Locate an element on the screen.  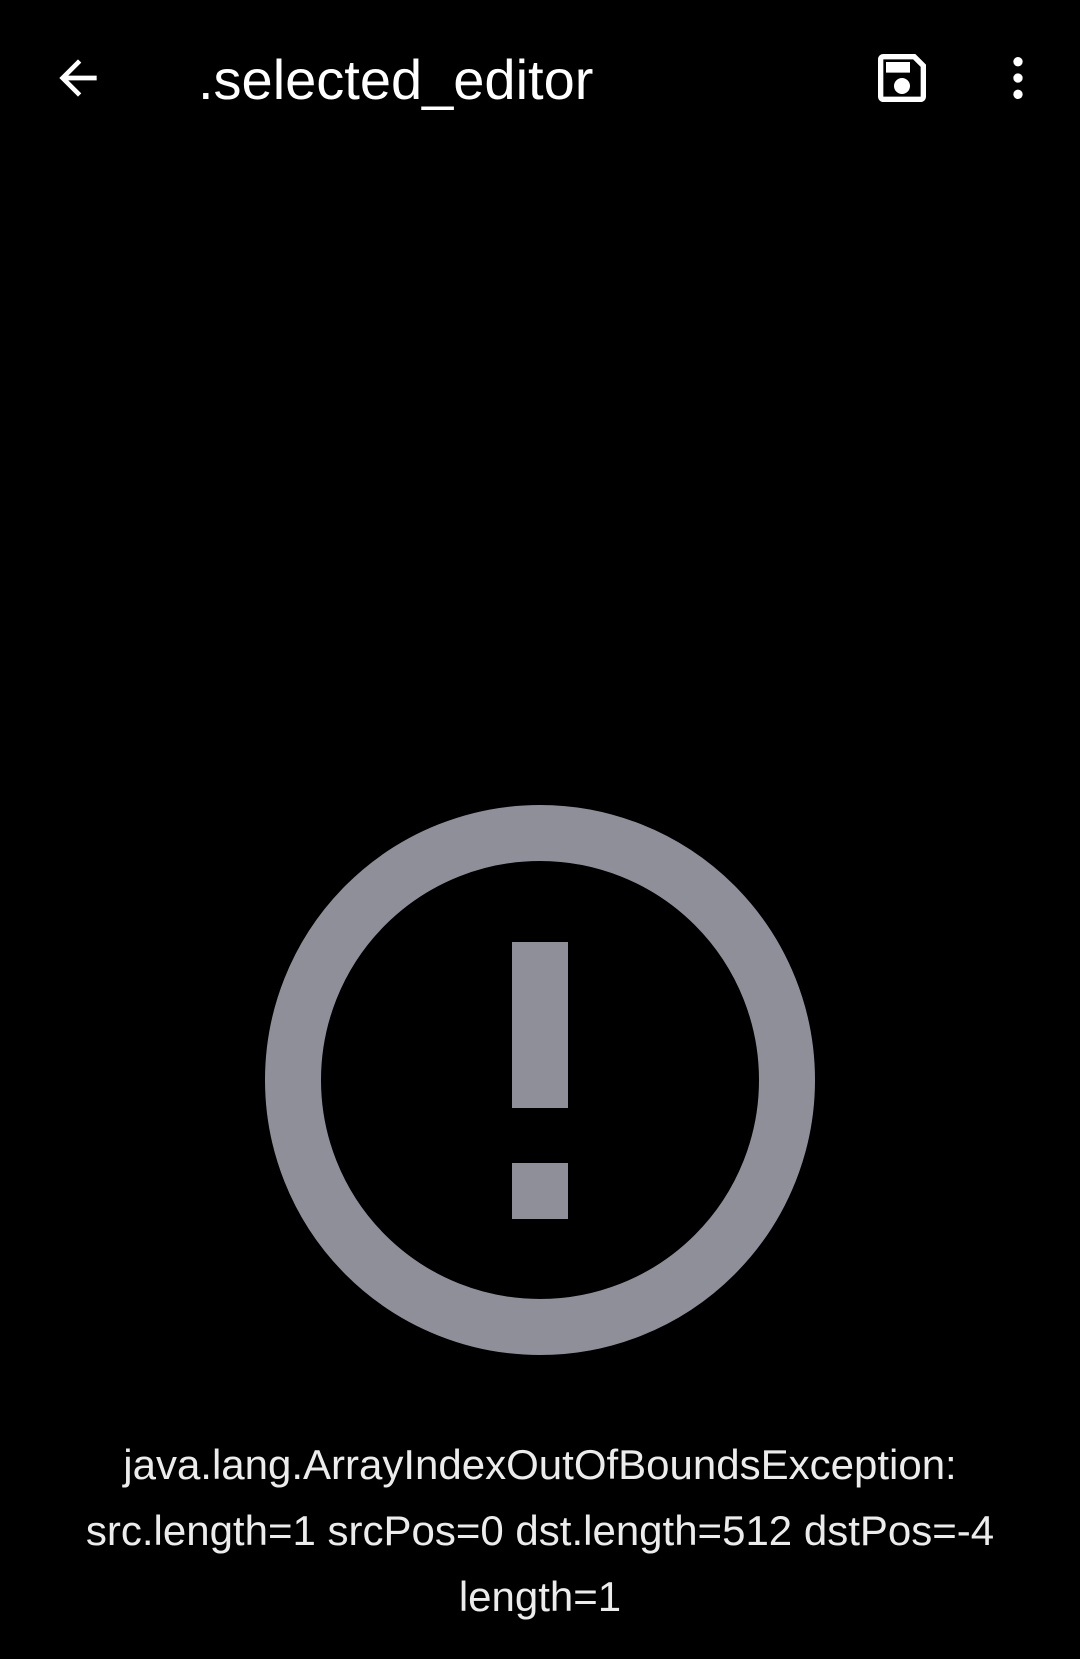
more-vertical-icon is located at coordinates (1018, 78).